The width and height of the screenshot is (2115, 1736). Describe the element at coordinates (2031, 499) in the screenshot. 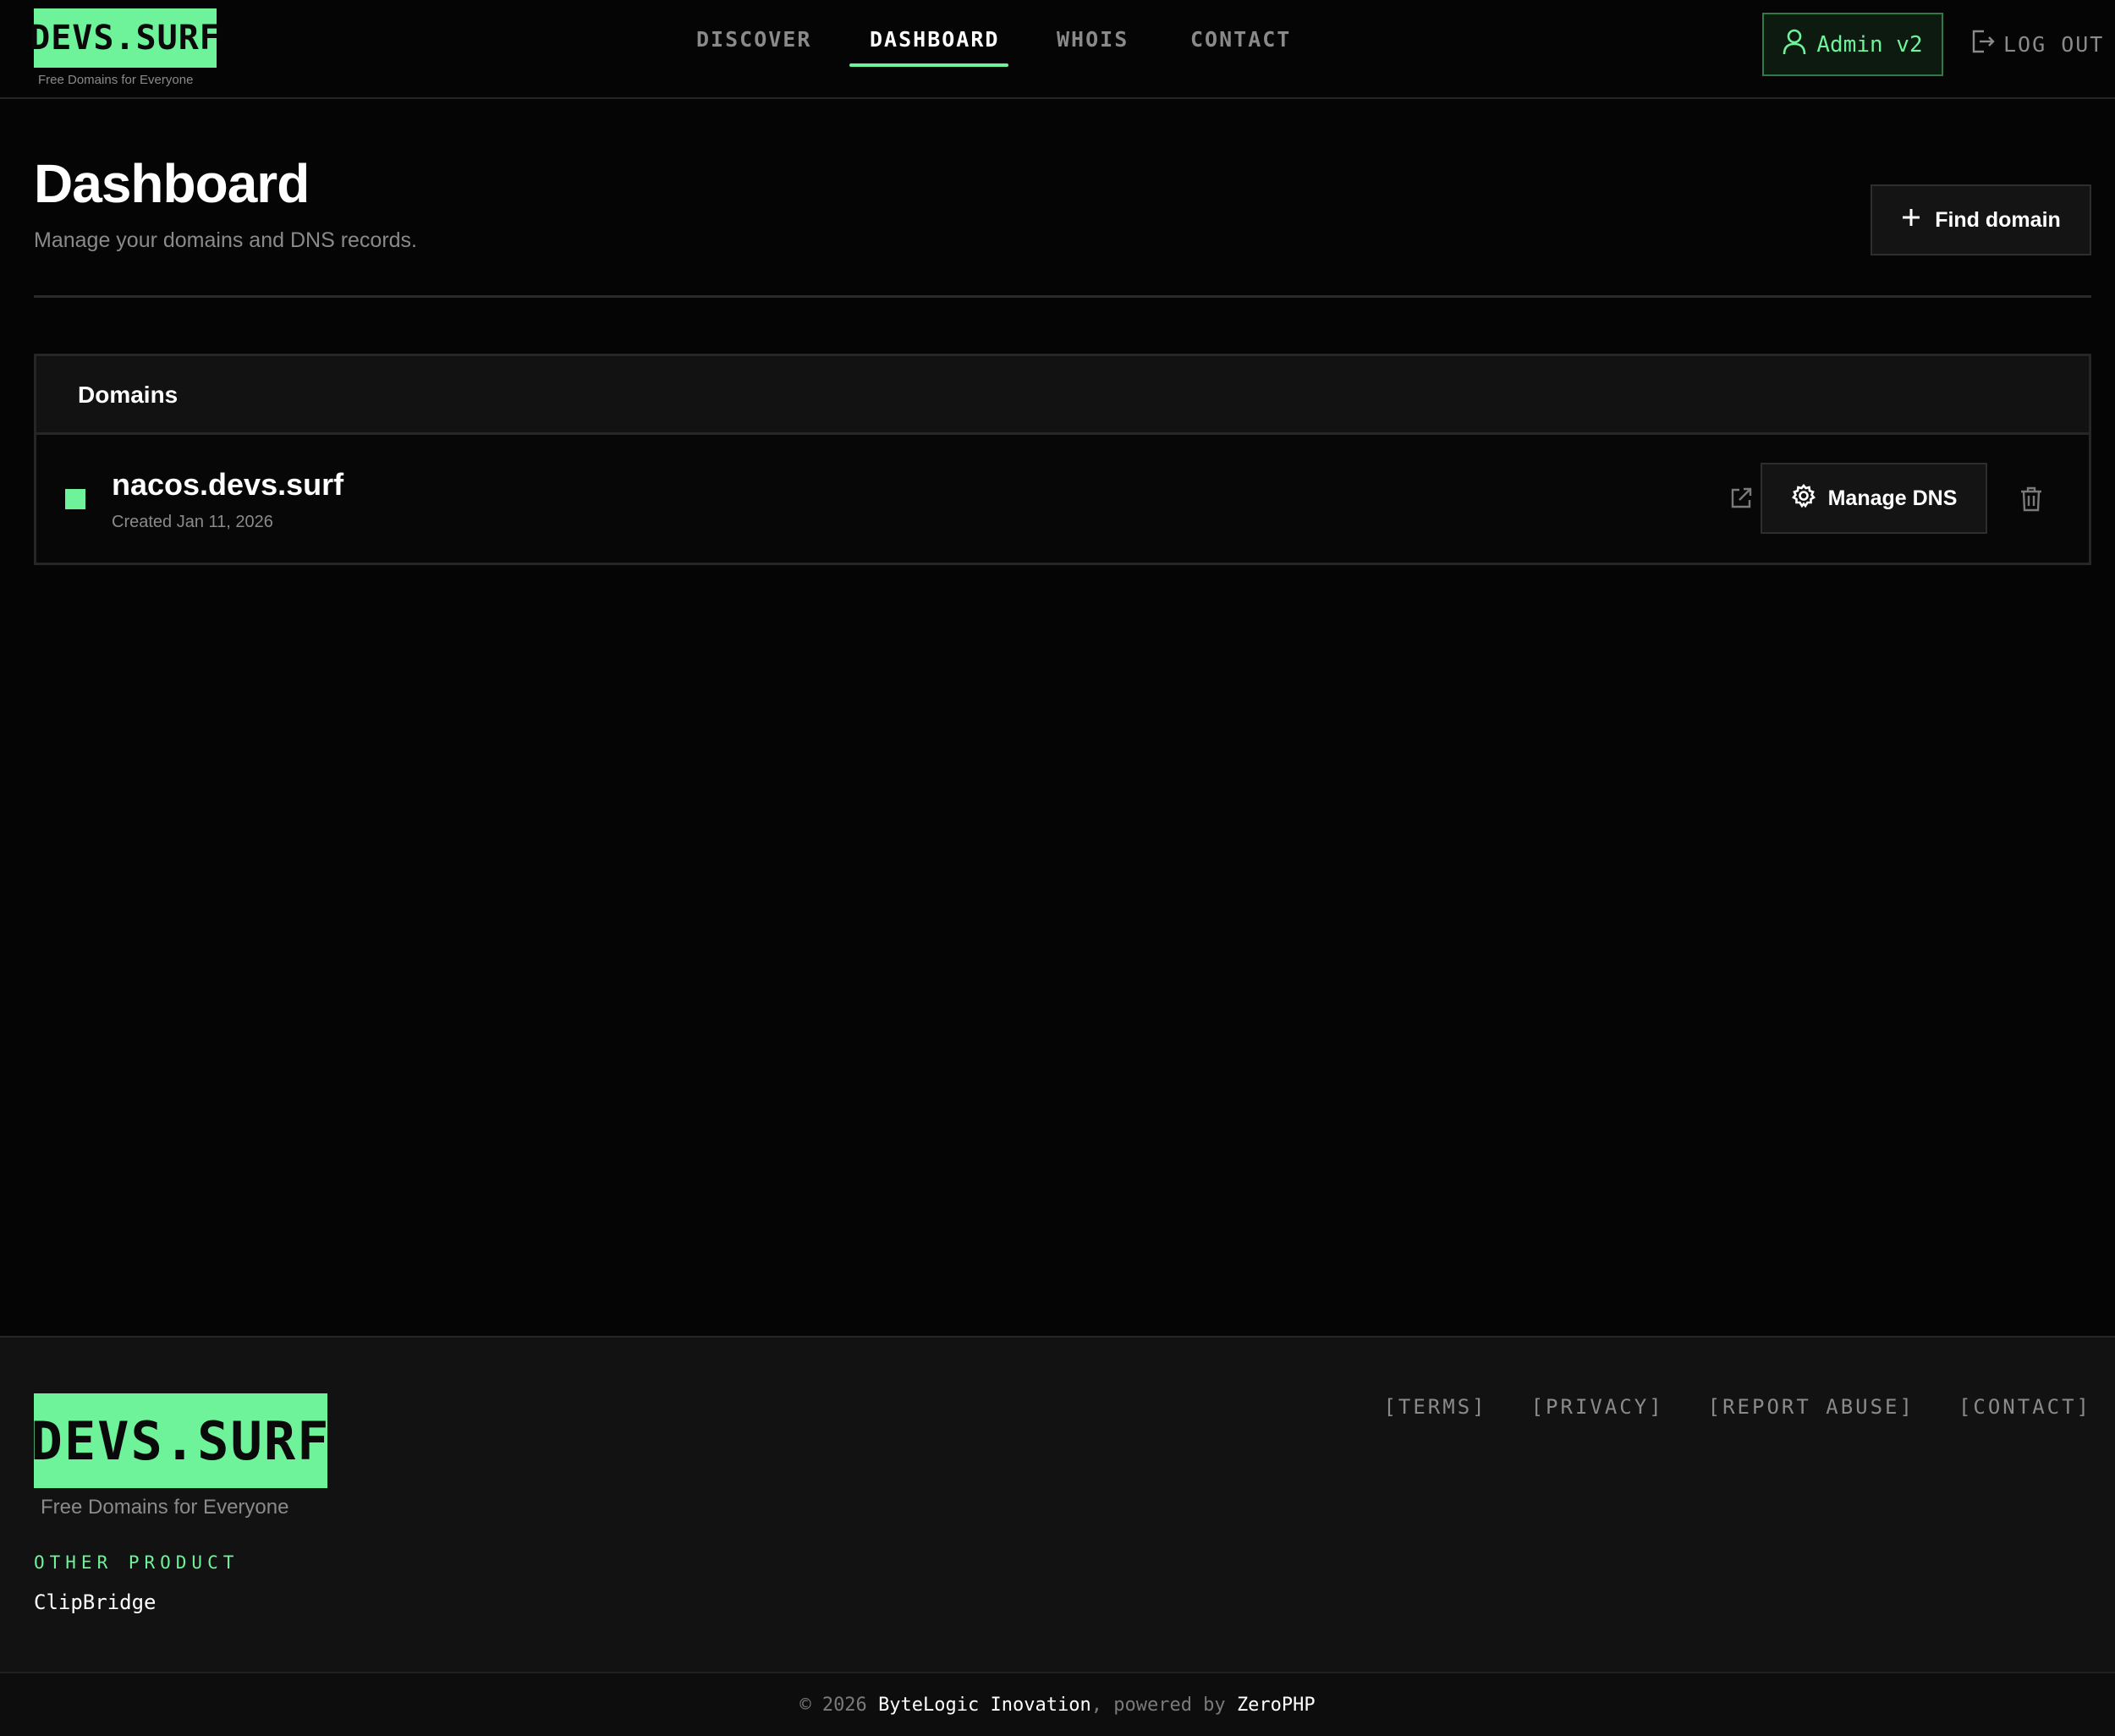

I see `trash-icon` at that location.